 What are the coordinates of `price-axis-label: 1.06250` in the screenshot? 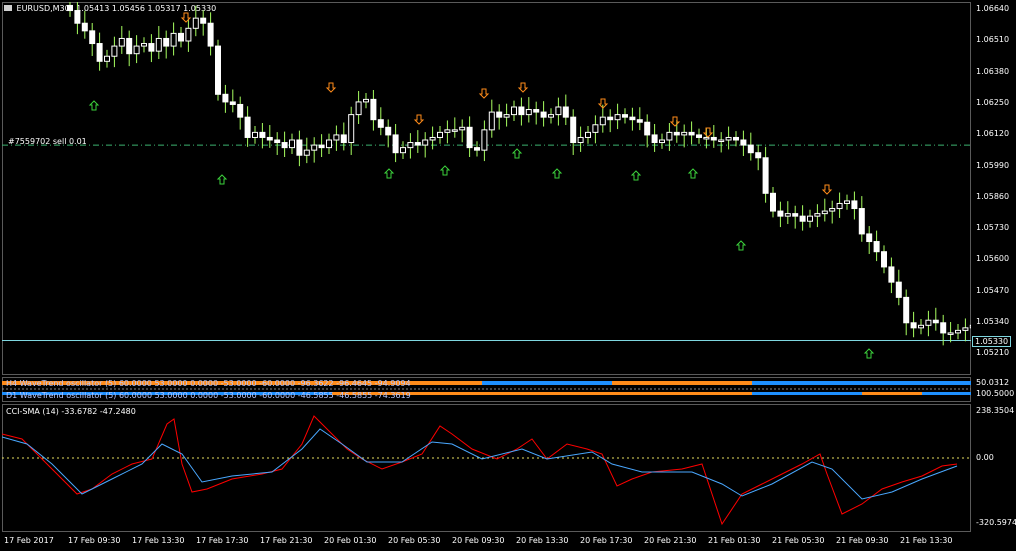 It's located at (993, 102).